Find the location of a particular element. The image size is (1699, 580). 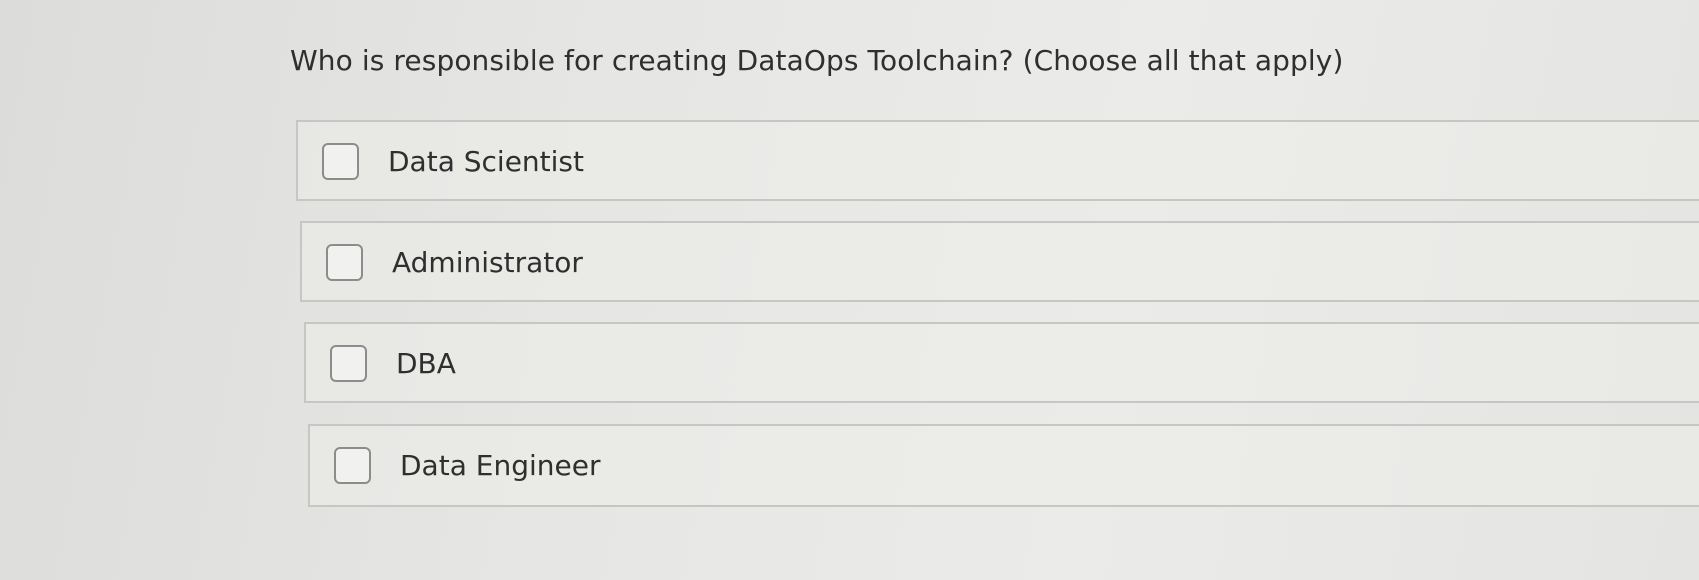

checkbox-dba is located at coordinates (348, 363).